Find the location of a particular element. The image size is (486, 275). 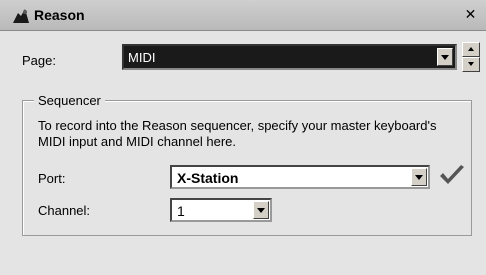

channel-select-value: 1 is located at coordinates (181, 211).